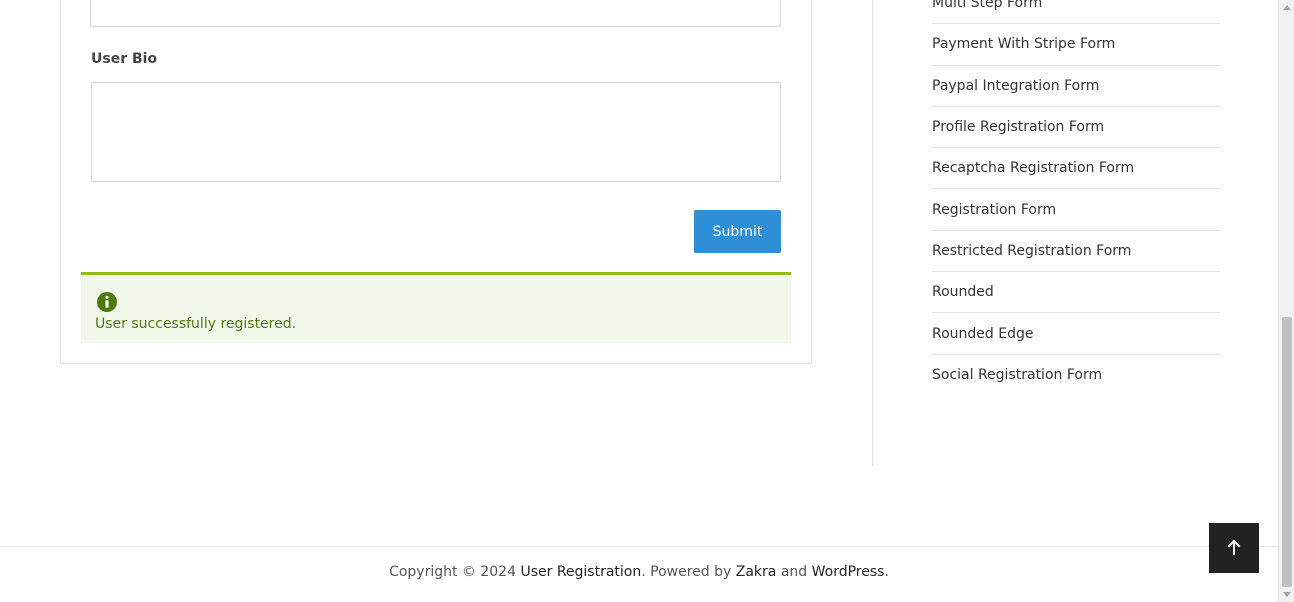 The image size is (1294, 602). I want to click on list-item: Rounded Edge, so click(1076, 334).